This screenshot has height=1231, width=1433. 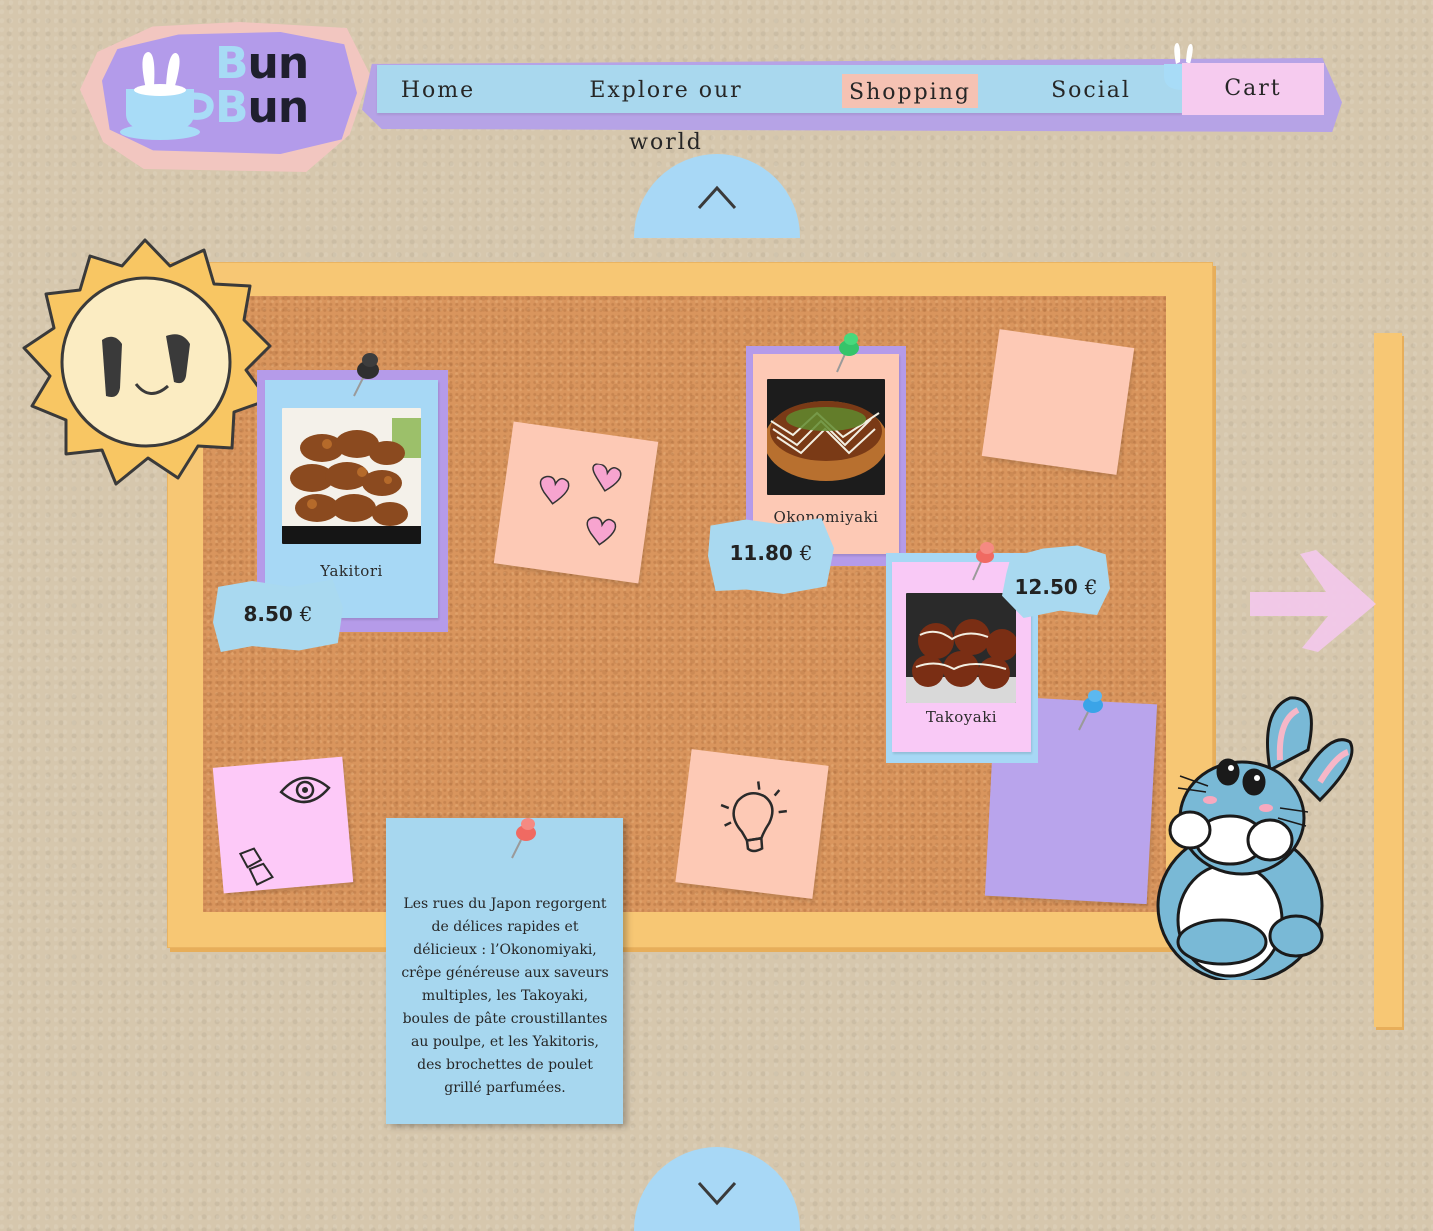 What do you see at coordinates (167, 96) in the screenshot?
I see `cup-bunny-icon` at bounding box center [167, 96].